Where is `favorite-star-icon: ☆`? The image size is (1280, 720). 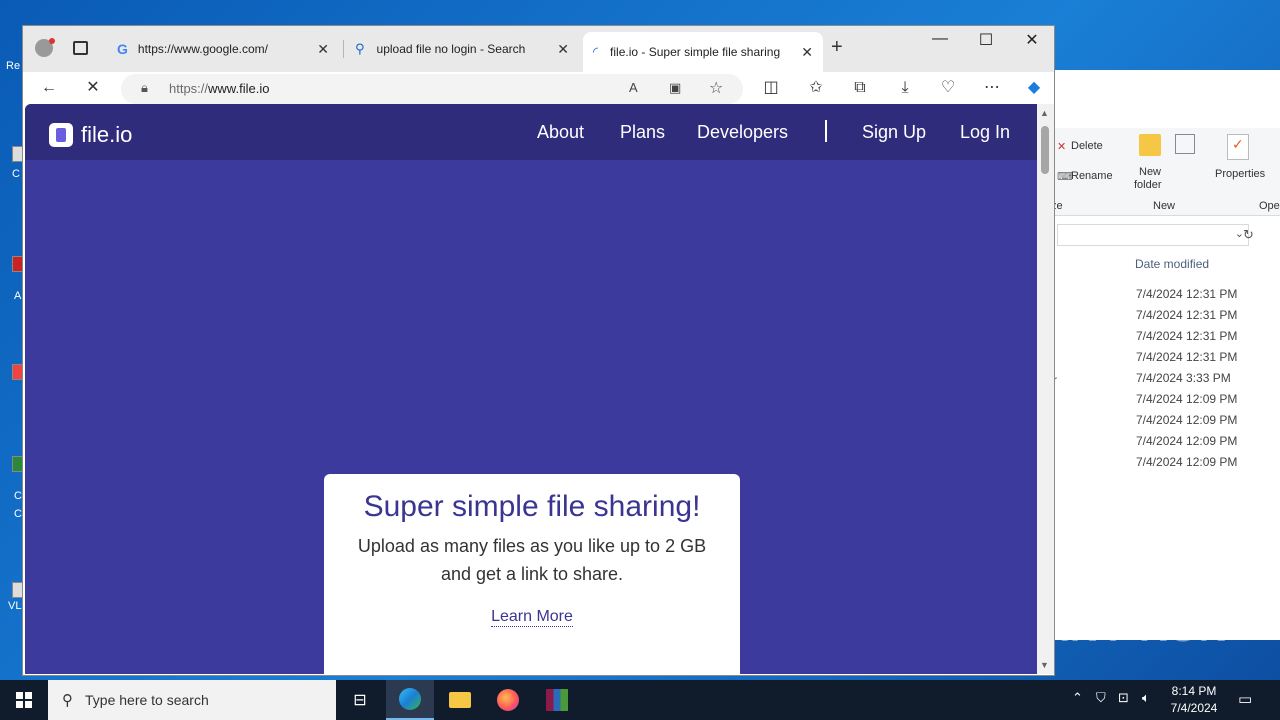
favorite-star-icon: ☆ is located at coordinates (716, 88).